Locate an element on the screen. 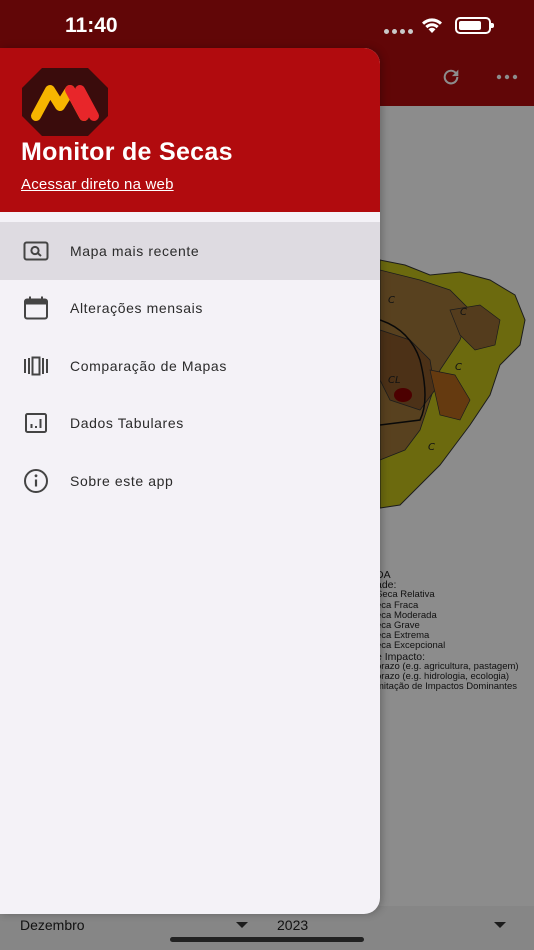 The image size is (534, 950). menu-item-latest-map: Mapa mais recente is located at coordinates (190, 251).